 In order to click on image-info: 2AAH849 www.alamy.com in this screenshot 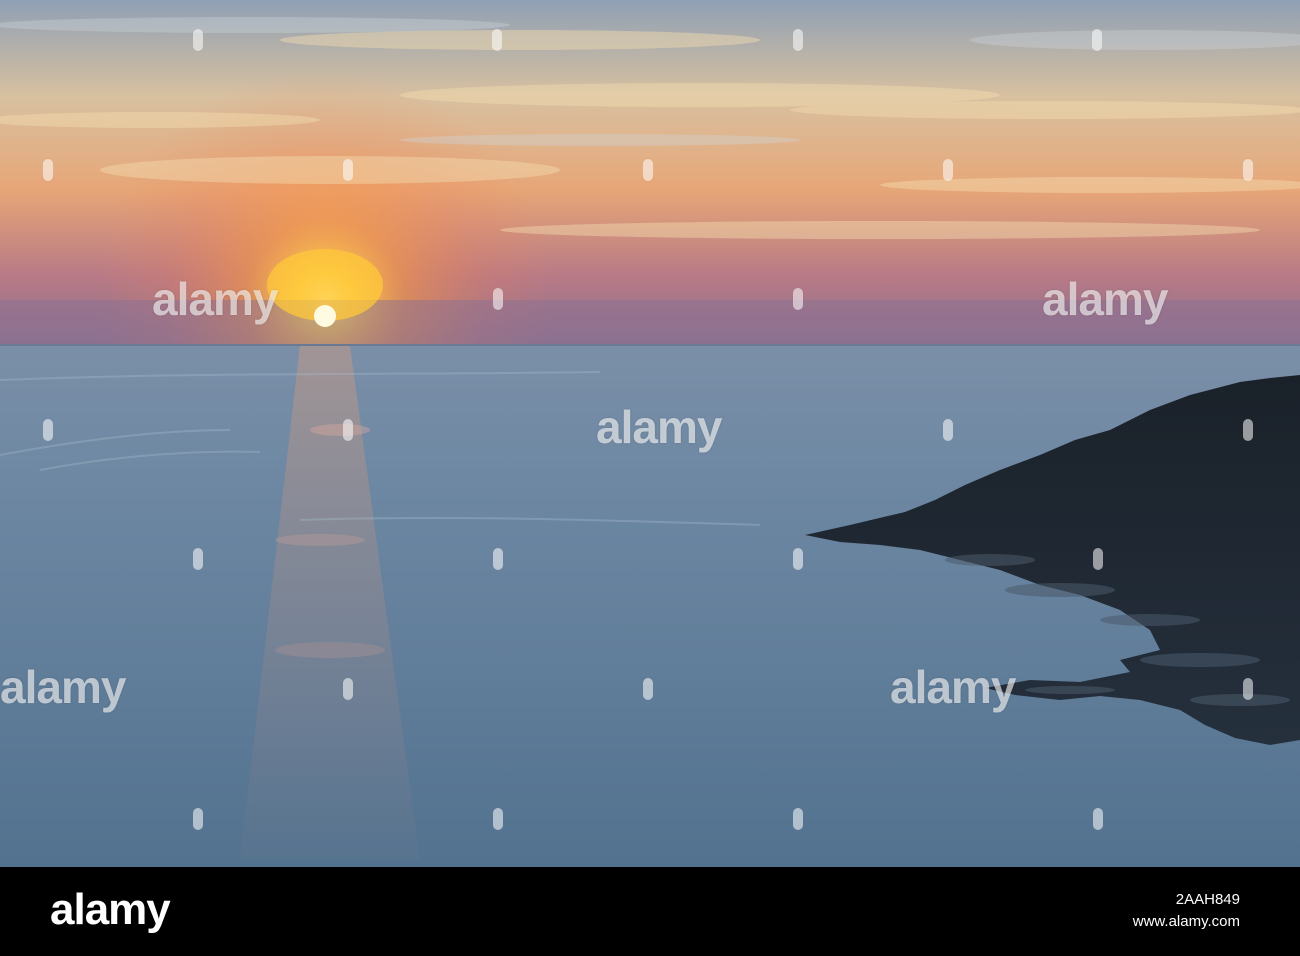, I will do `click(1186, 911)`.